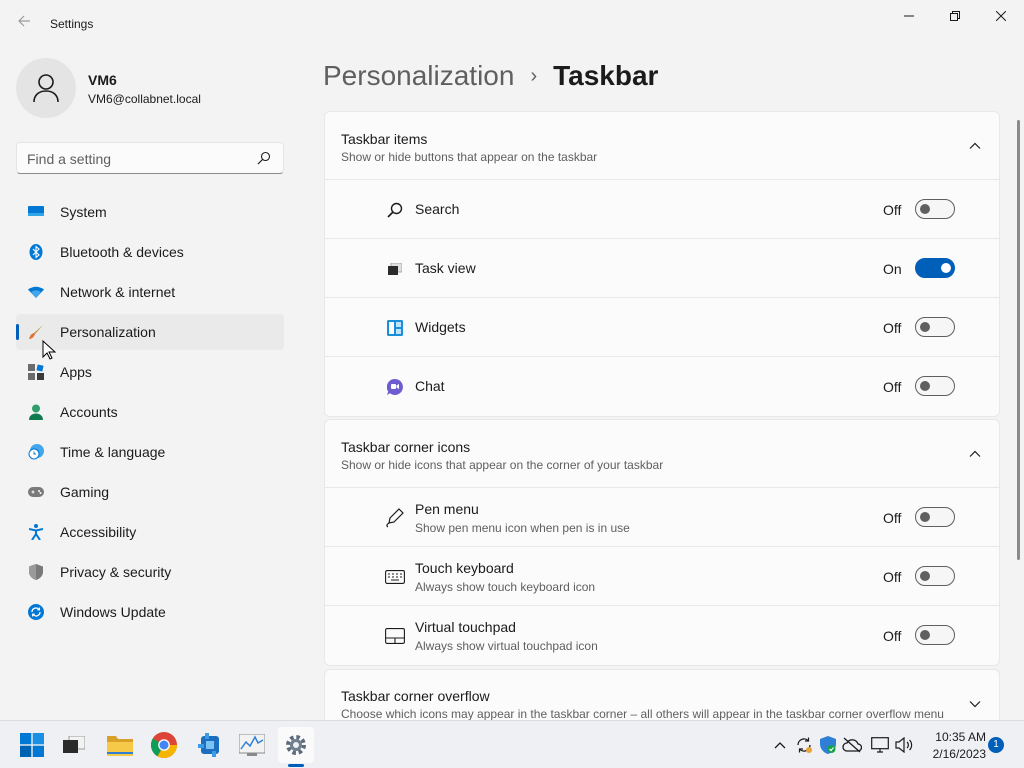 The image size is (1024, 768). I want to click on windows-taskbar: 10:35 AM 2/16/2023 1, so click(512, 744).